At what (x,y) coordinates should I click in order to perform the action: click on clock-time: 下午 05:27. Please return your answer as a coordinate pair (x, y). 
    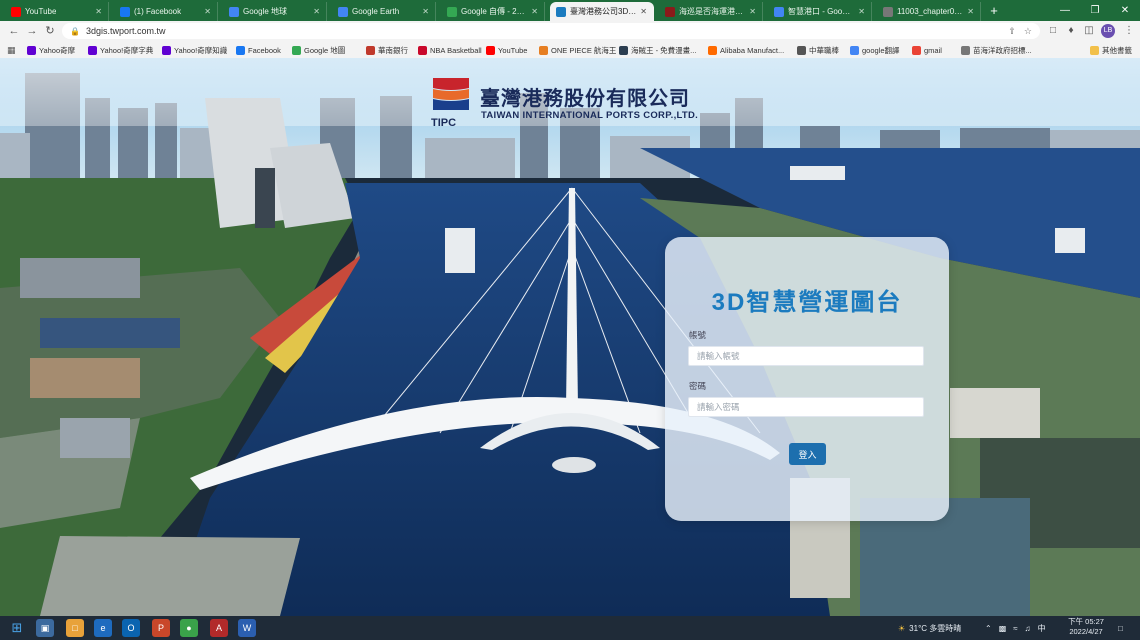
    Looking at the image, I should click on (1086, 621).